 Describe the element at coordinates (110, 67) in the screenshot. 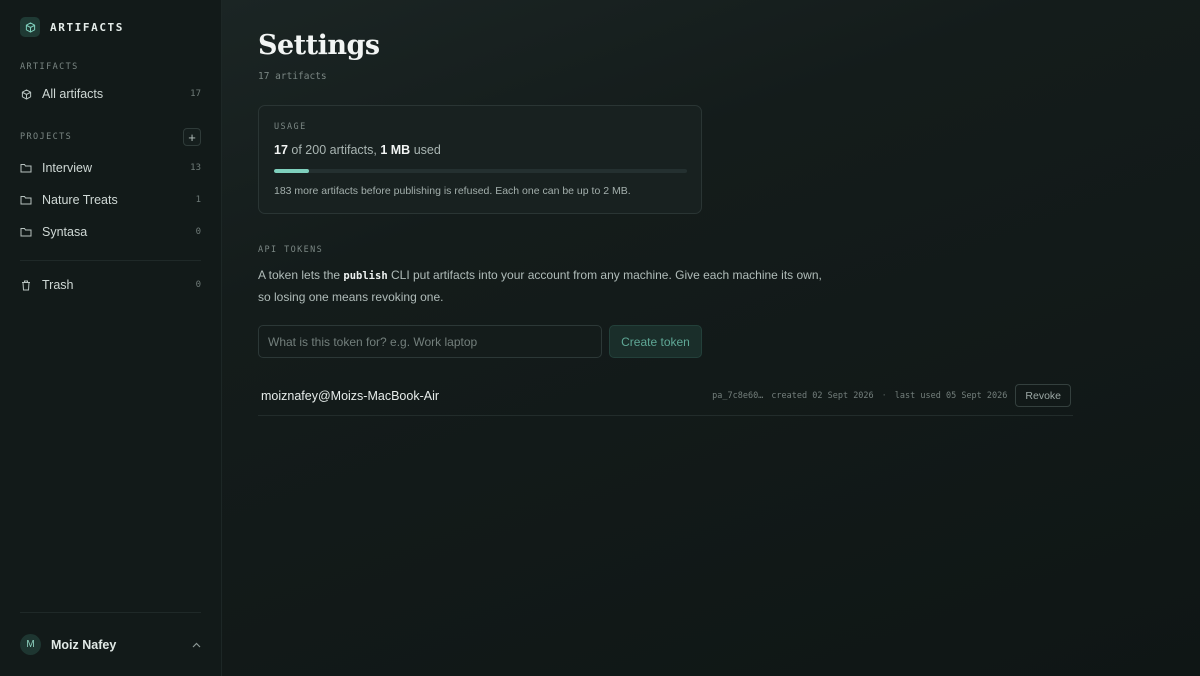

I see `artifacts-section-header: ARTIFACTS` at that location.